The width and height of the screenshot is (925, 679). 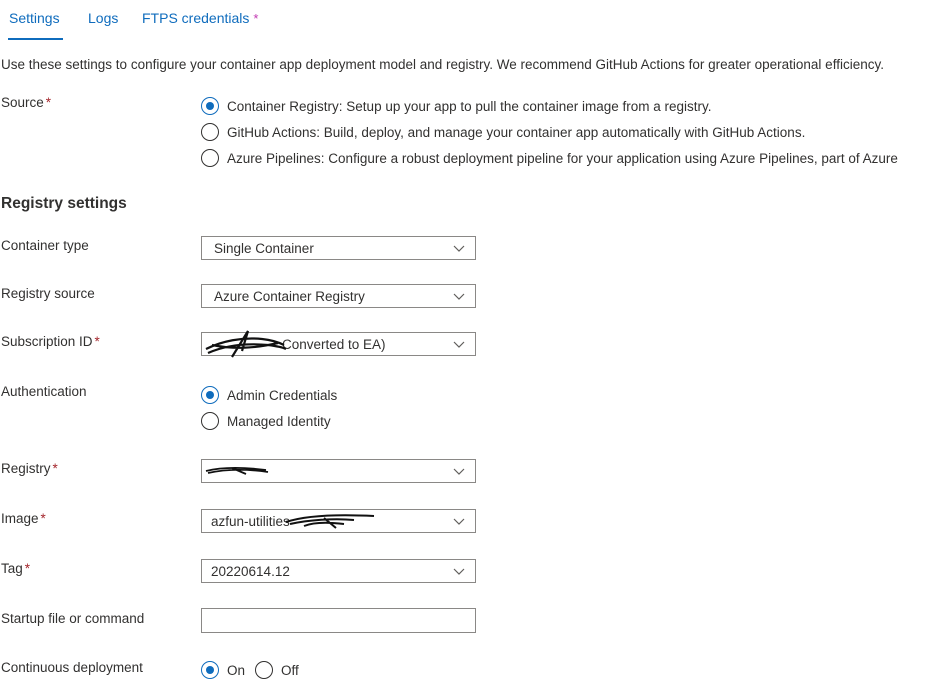 I want to click on tab-settings: Settings, so click(x=34, y=18).